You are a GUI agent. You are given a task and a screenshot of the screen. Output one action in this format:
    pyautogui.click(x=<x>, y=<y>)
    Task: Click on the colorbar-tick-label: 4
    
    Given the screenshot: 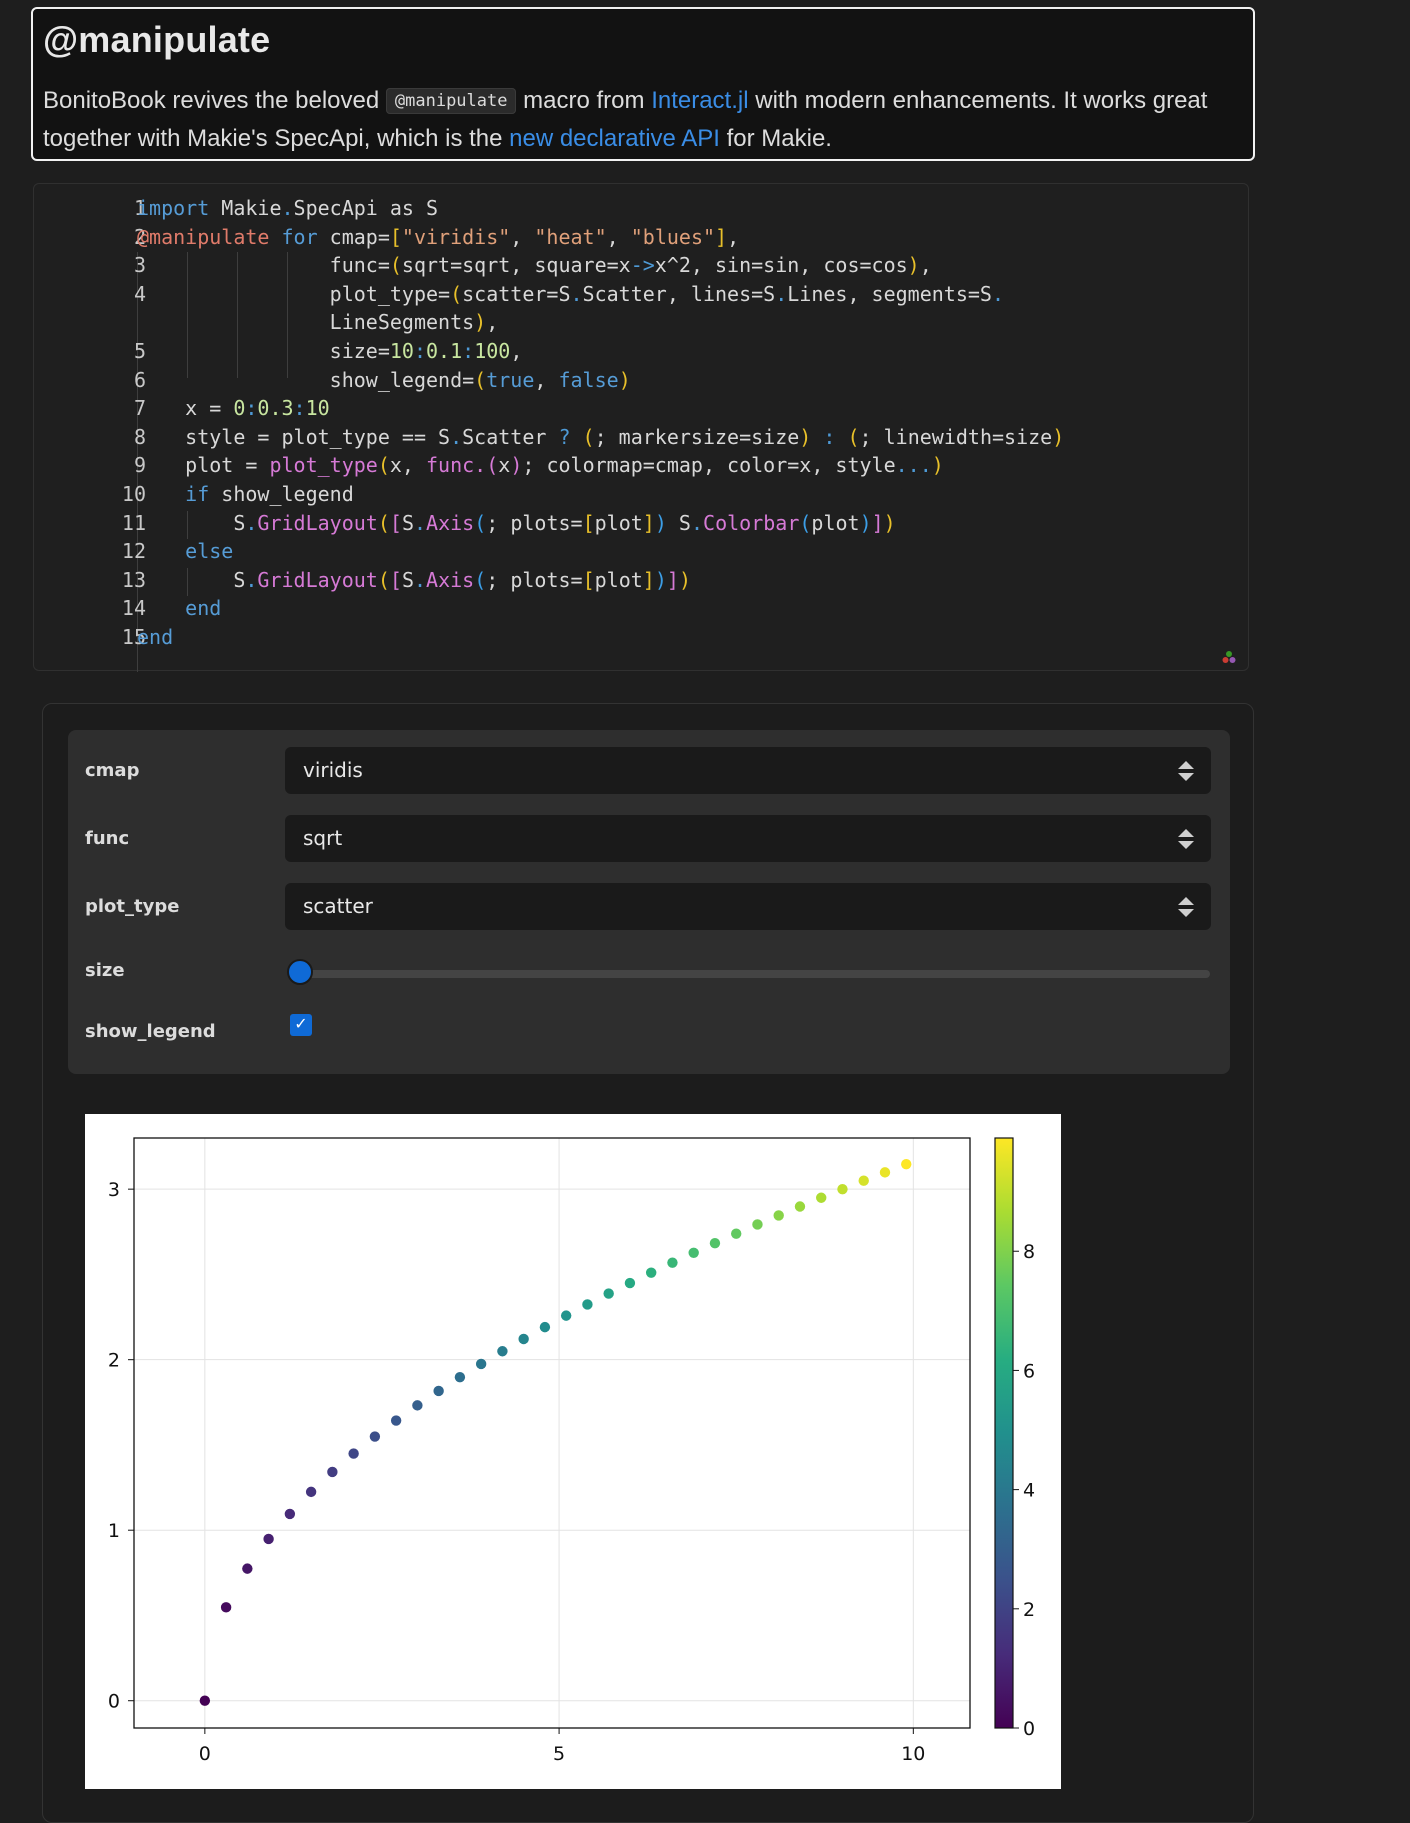 What is the action you would take?
    pyautogui.click(x=1029, y=1491)
    